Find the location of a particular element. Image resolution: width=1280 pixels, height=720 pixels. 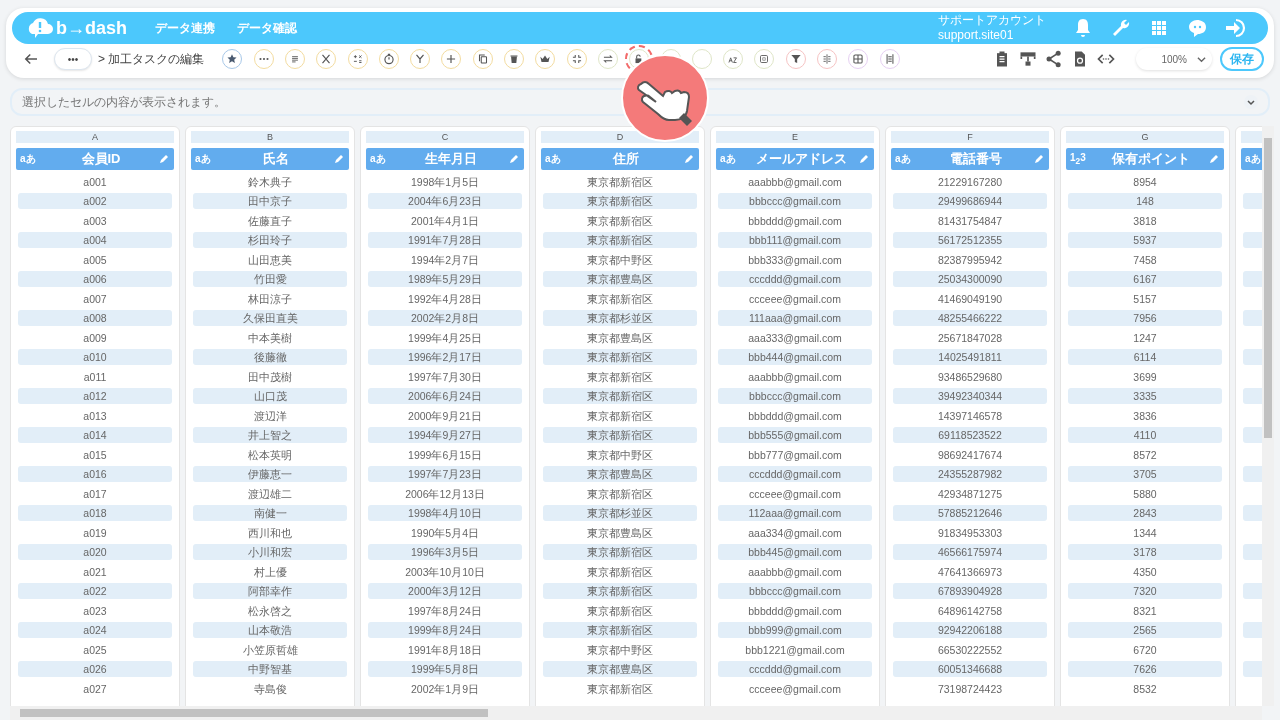

column-letter: B is located at coordinates (270, 137).